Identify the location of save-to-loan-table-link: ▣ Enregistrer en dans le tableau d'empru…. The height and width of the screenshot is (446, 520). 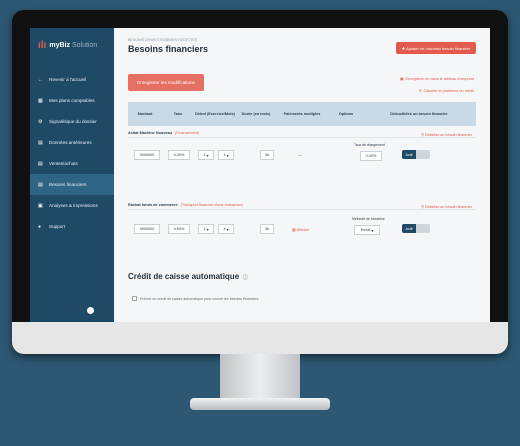
(436, 79).